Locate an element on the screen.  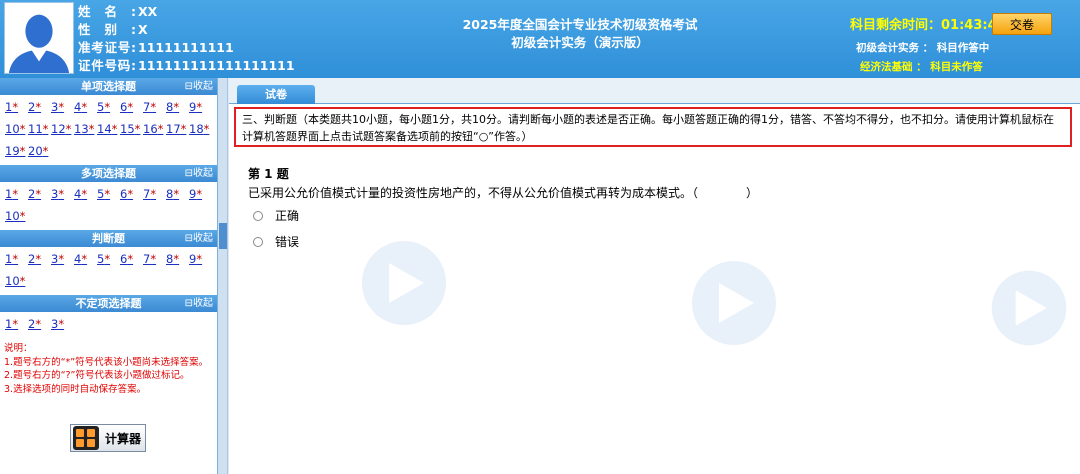
splitter-handle is located at coordinates (223, 236).